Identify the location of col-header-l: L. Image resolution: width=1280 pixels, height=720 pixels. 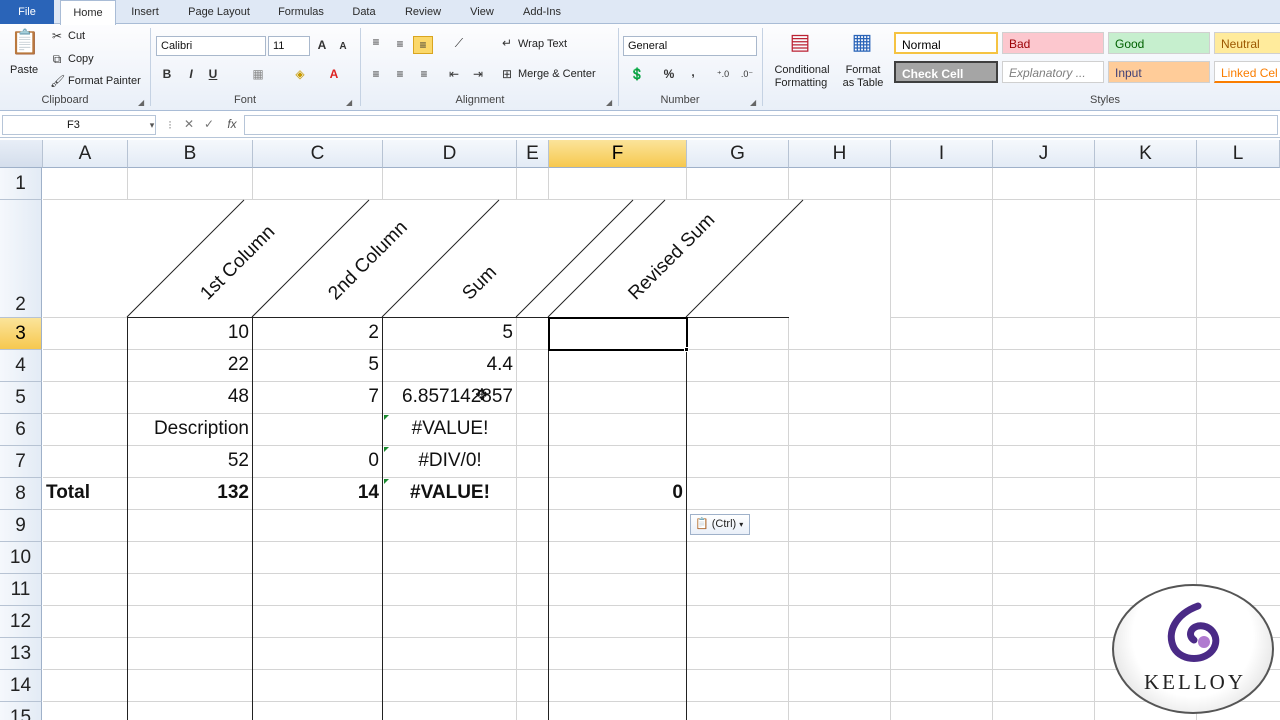
(1238, 154).